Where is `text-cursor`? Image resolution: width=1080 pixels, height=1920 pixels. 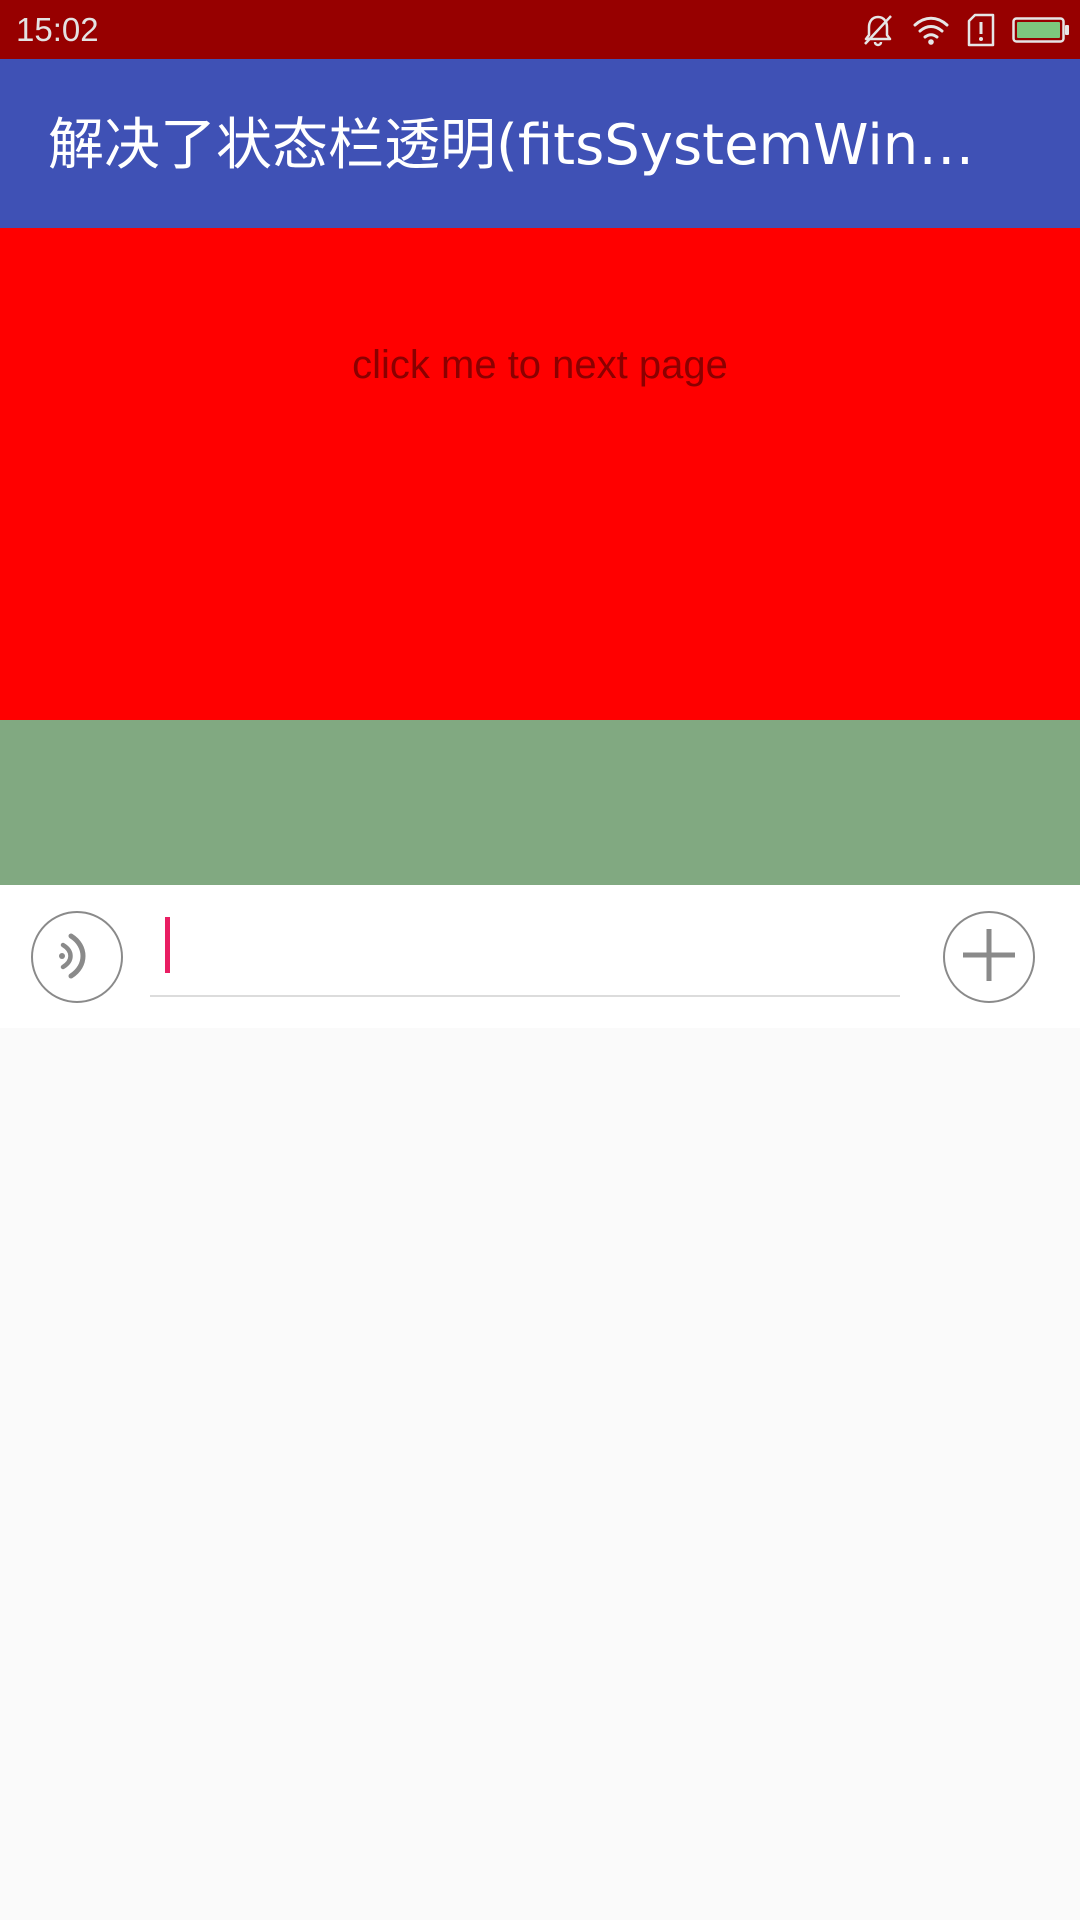
text-cursor is located at coordinates (167, 945).